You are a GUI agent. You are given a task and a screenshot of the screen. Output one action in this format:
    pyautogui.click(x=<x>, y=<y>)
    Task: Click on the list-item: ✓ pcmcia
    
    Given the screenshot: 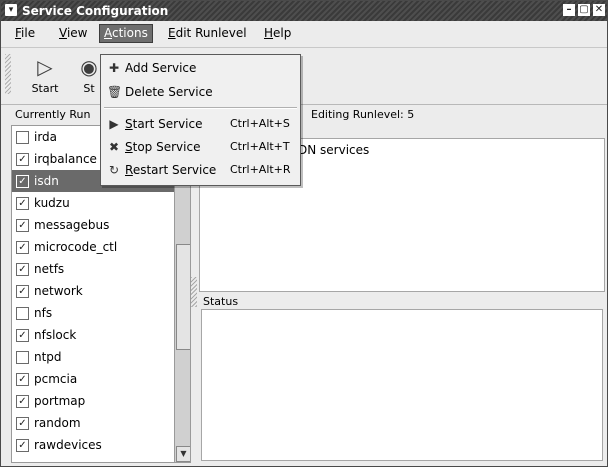 What is the action you would take?
    pyautogui.click(x=93, y=379)
    